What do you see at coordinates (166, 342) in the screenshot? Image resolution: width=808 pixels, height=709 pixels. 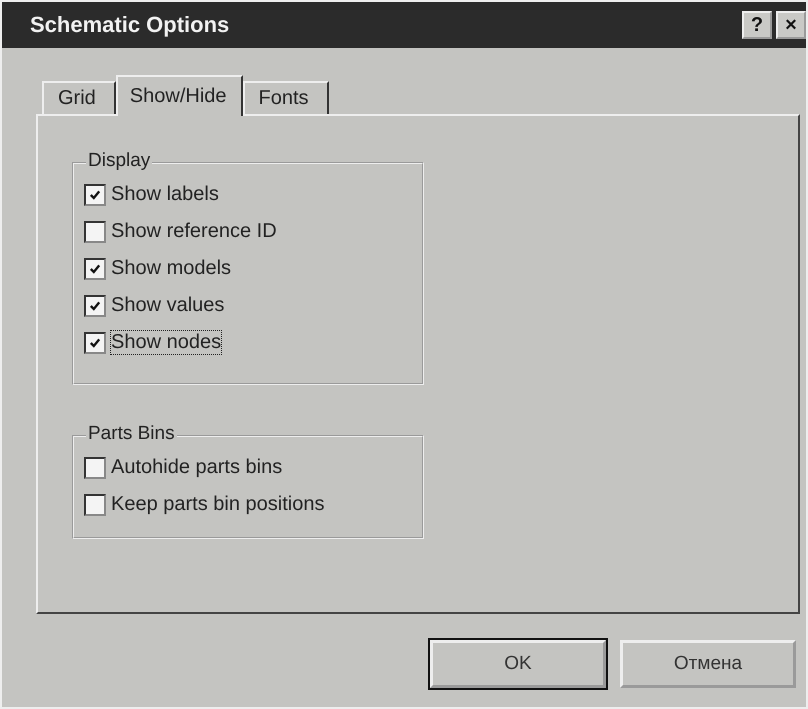 I see `checkbox-label: Show nodes` at bounding box center [166, 342].